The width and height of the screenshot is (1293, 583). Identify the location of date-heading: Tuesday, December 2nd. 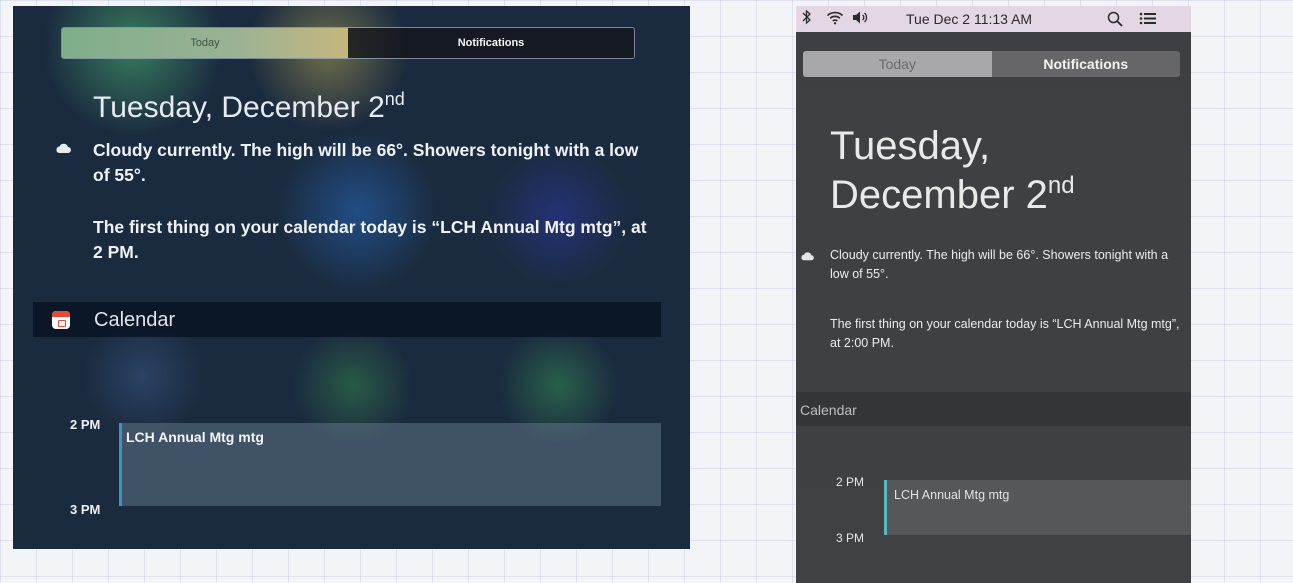
(249, 107).